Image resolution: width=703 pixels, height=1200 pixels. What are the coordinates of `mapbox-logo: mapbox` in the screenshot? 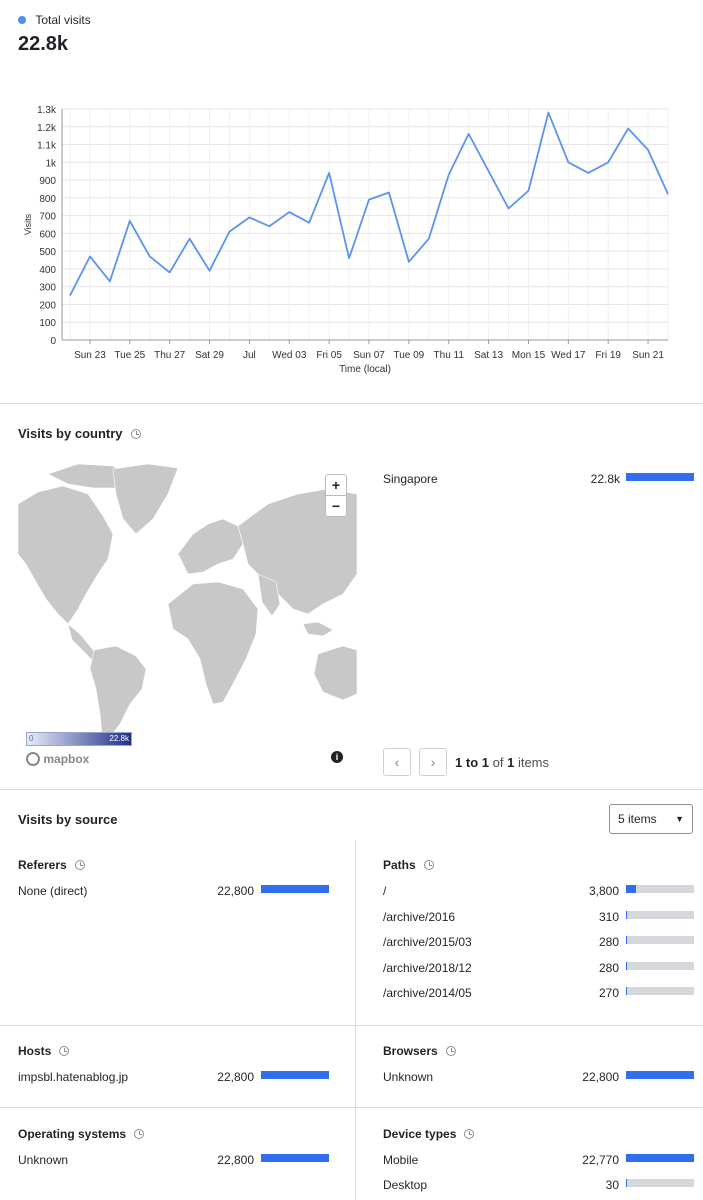 It's located at (57, 759).